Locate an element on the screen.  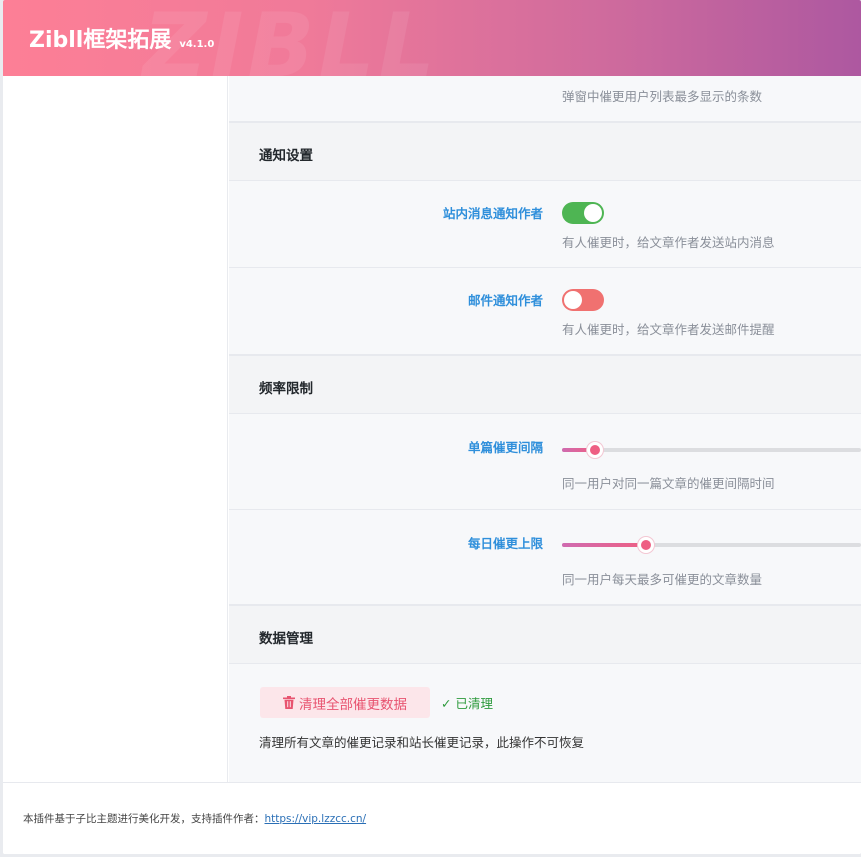
email-toggle is located at coordinates (583, 300).